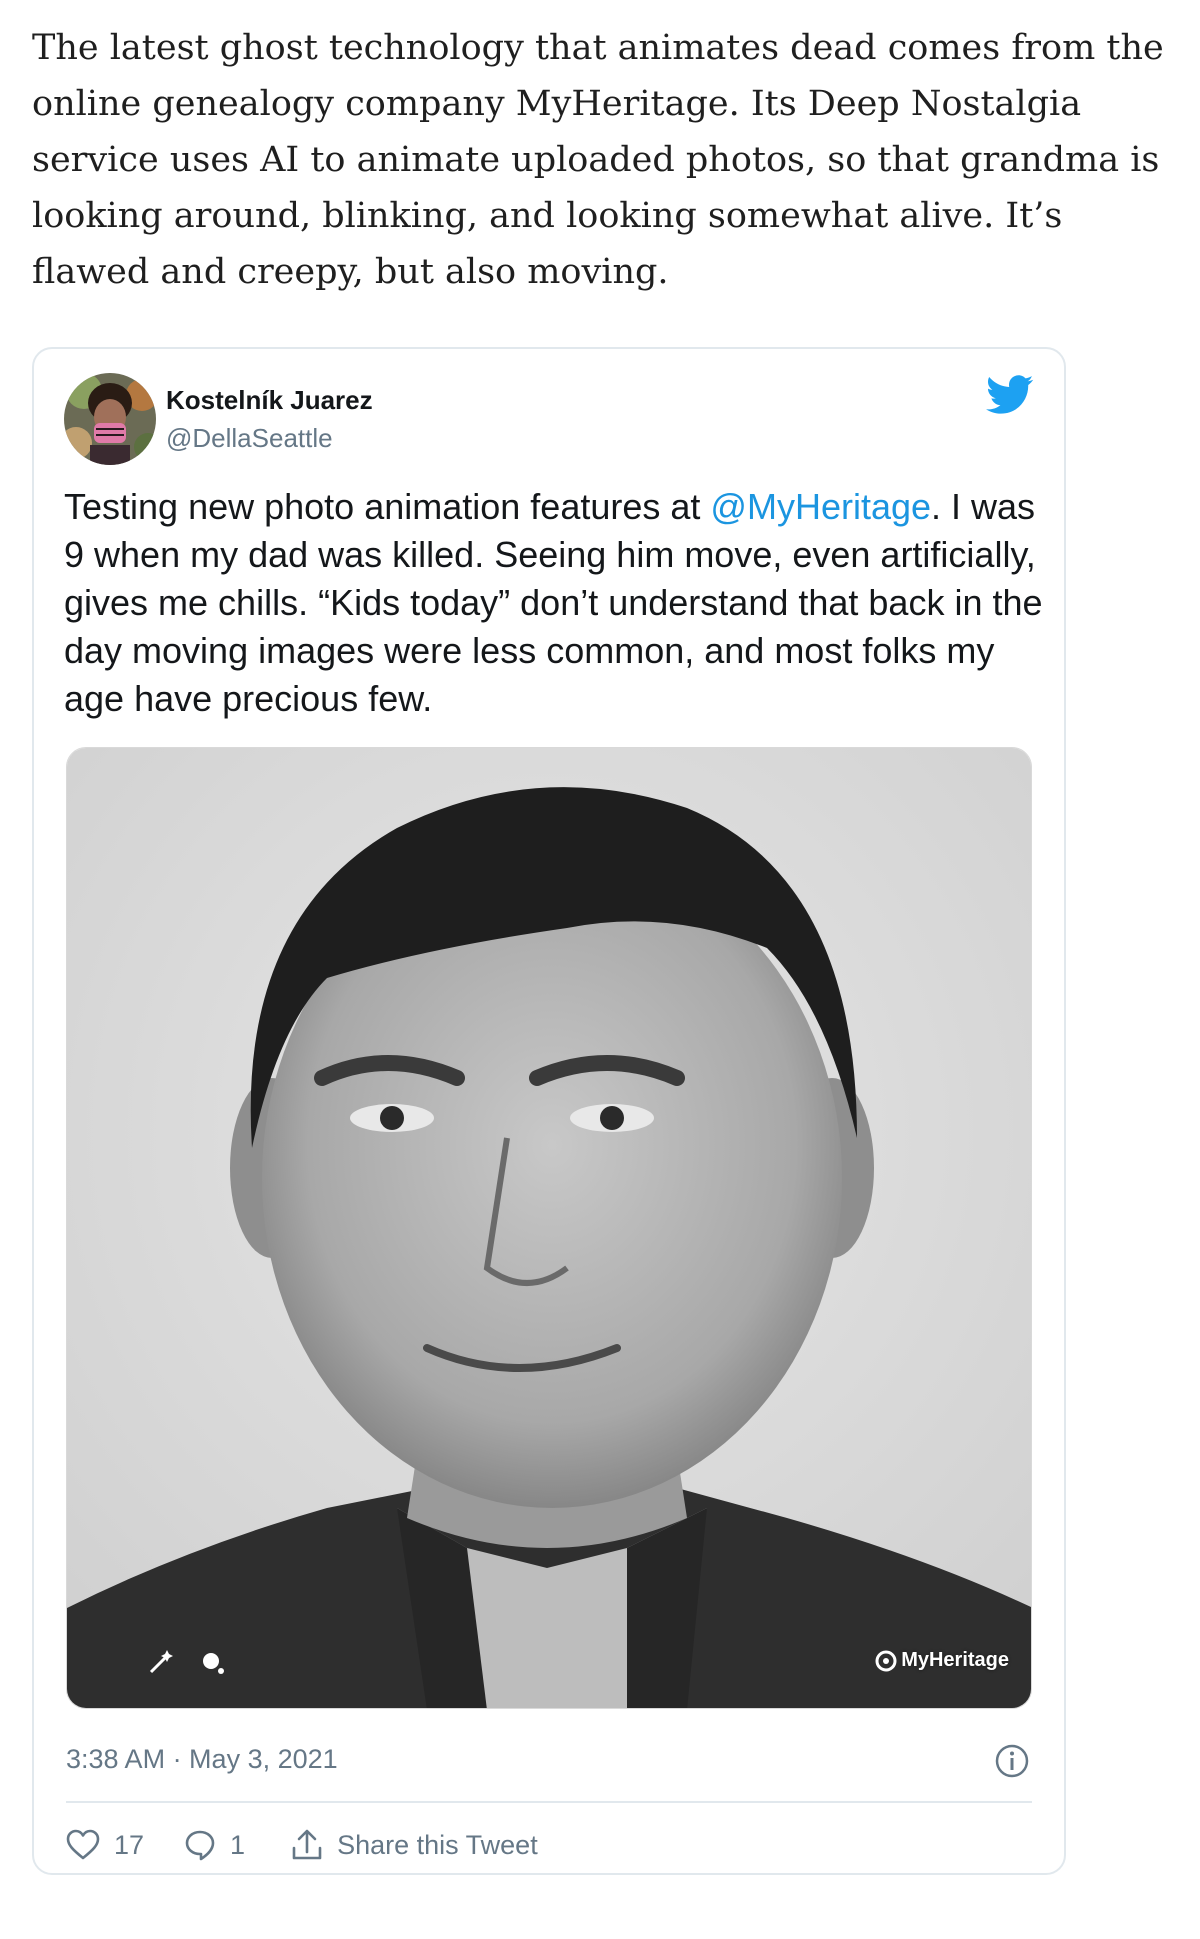  Describe the element at coordinates (387, 506) in the screenshot. I see `tweet-text-before: Testing new photo animation features at` at that location.